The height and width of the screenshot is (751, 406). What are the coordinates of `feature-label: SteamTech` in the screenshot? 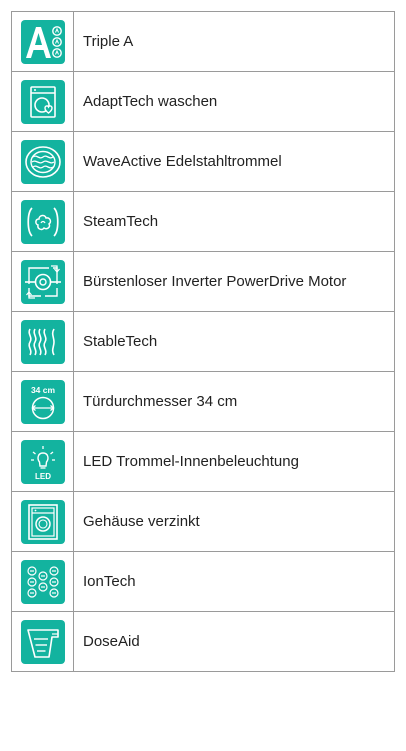 It's located at (234, 221).